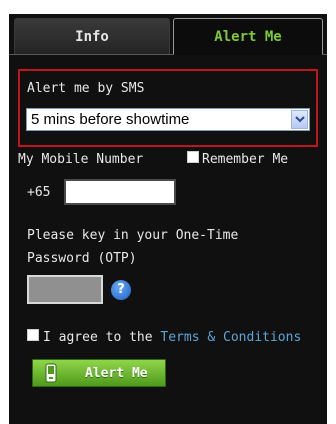 This screenshot has width=336, height=424. I want to click on otp-instruction-line1: Please key in your One-Time, so click(133, 235).